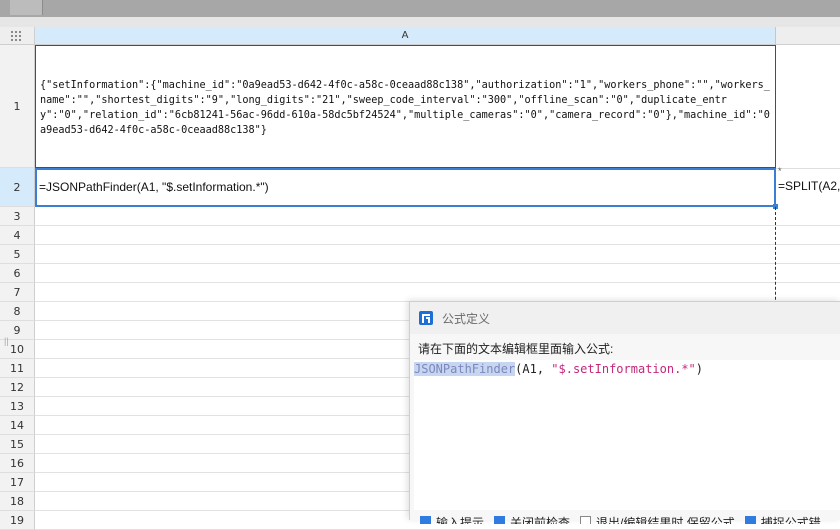 The height and width of the screenshot is (530, 840). What do you see at coordinates (17, 106) in the screenshot?
I see `row-header: 1` at bounding box center [17, 106].